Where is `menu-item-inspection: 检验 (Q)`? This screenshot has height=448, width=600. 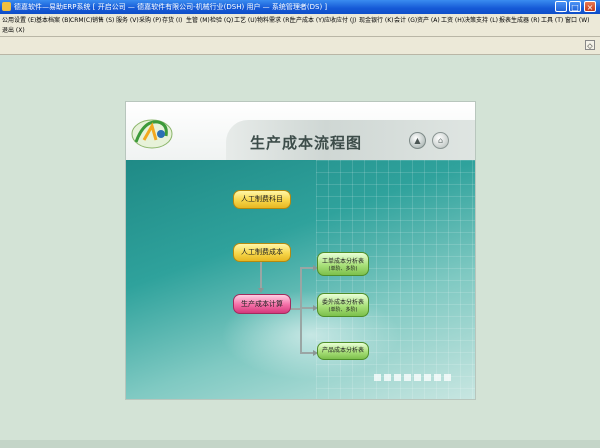 menu-item-inspection: 检验 (Q) is located at coordinates (221, 20).